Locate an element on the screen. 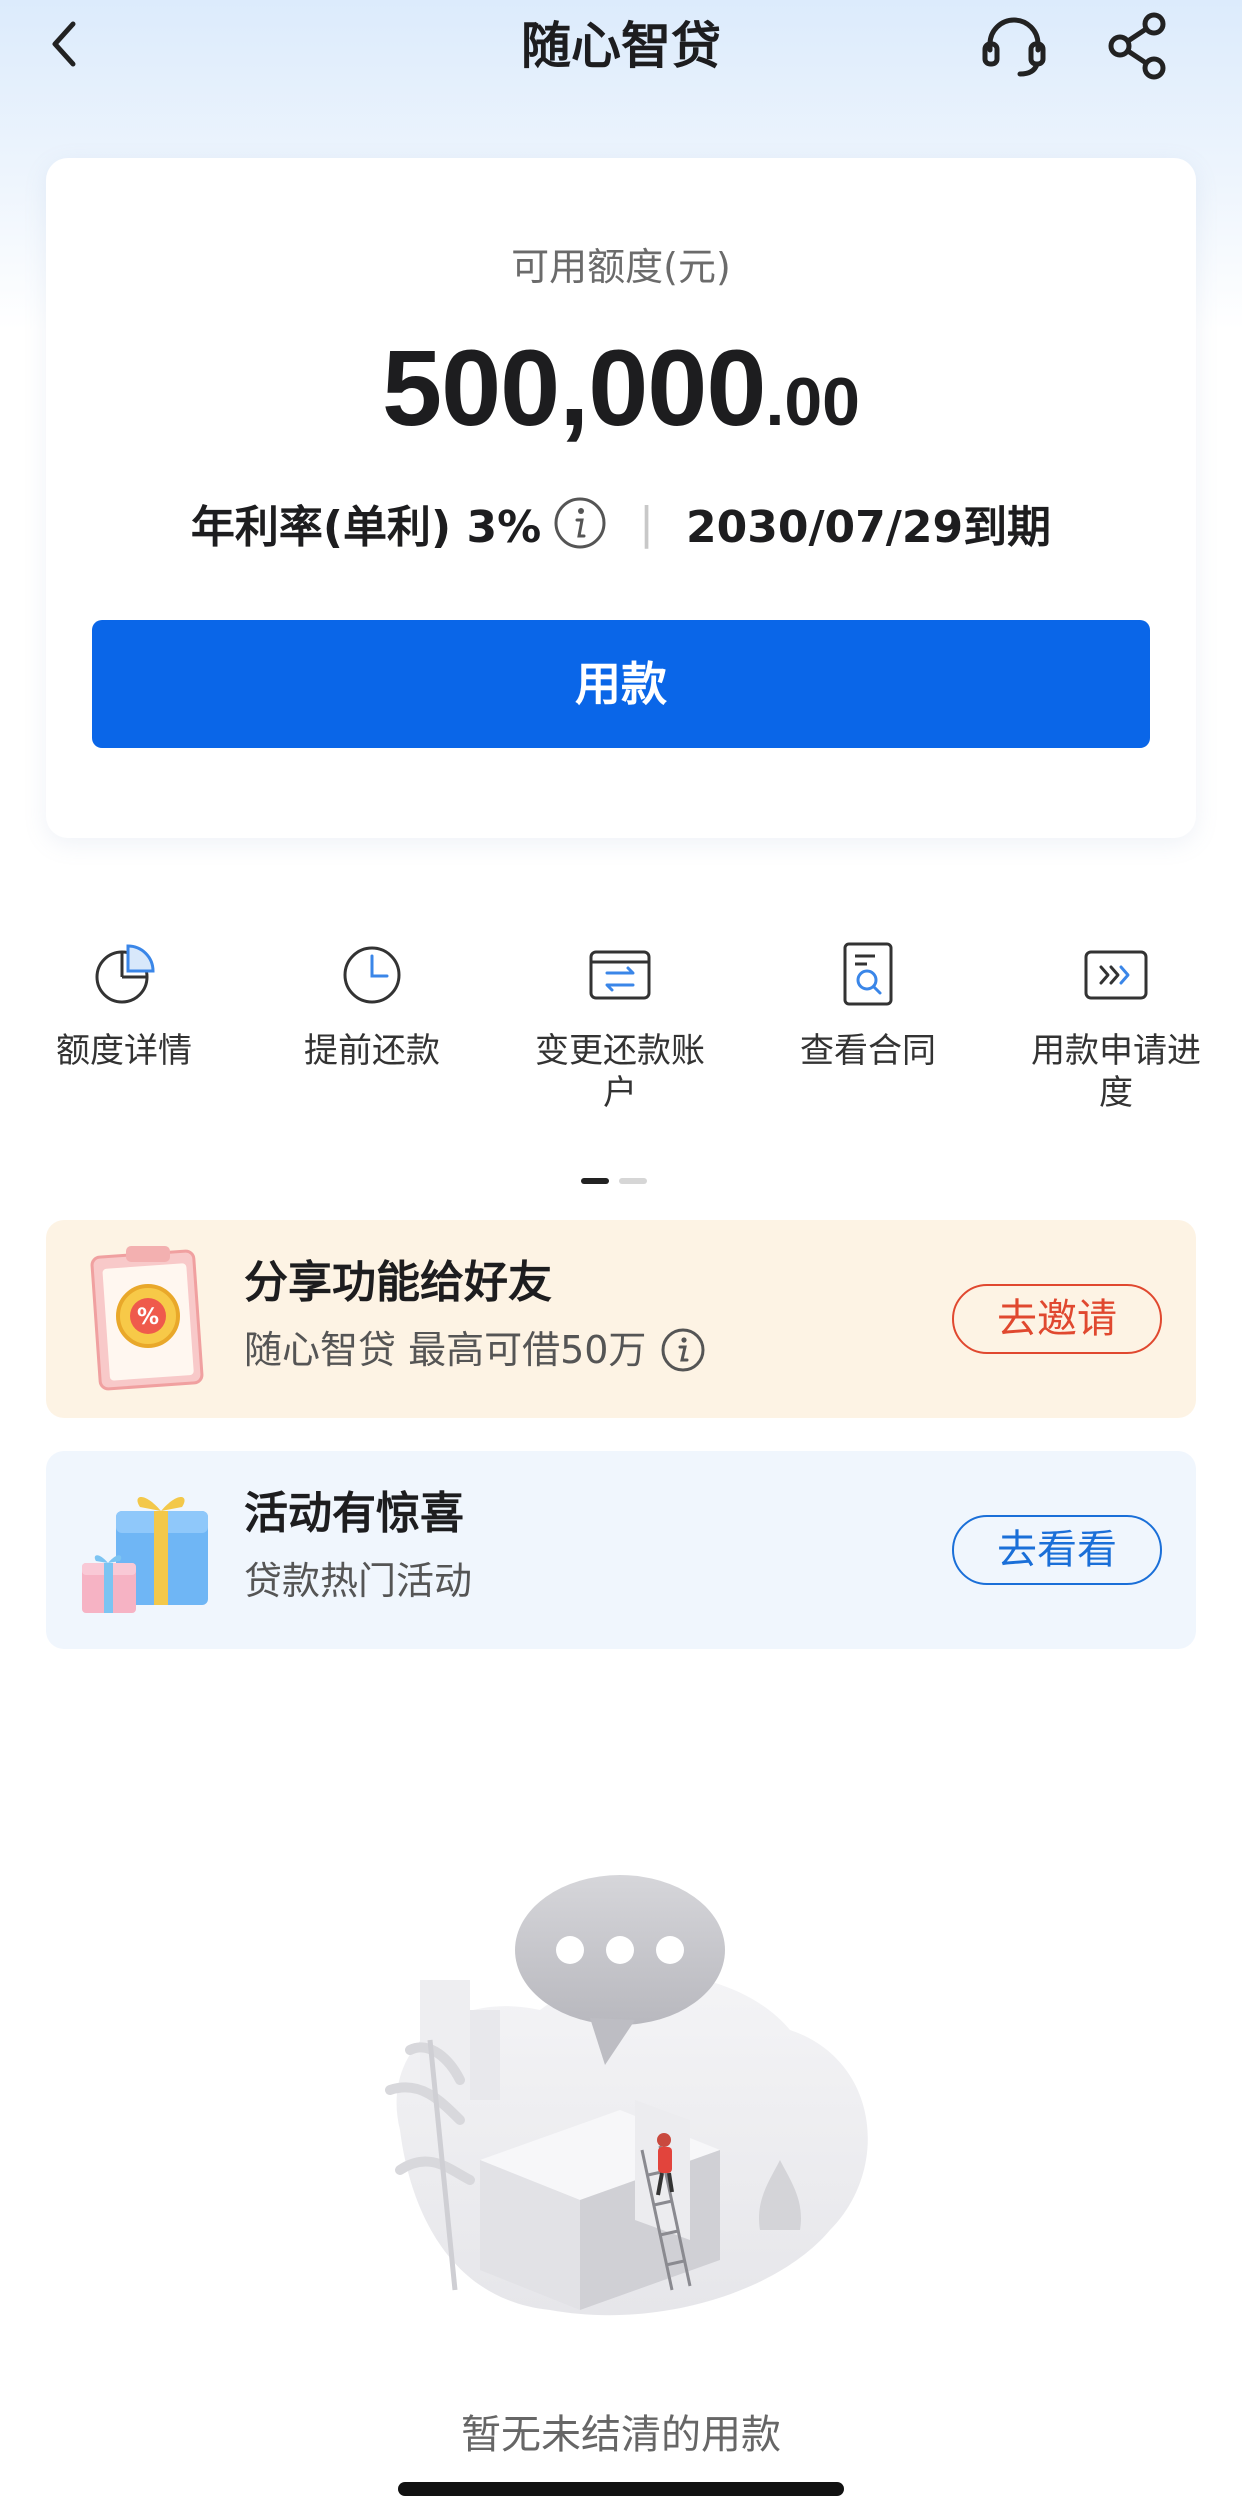 Image resolution: width=1242 pixels, height=2520 pixels. rate-row: 年利率(单利) 3% | 2030/07/29到期 is located at coordinates (621, 523).